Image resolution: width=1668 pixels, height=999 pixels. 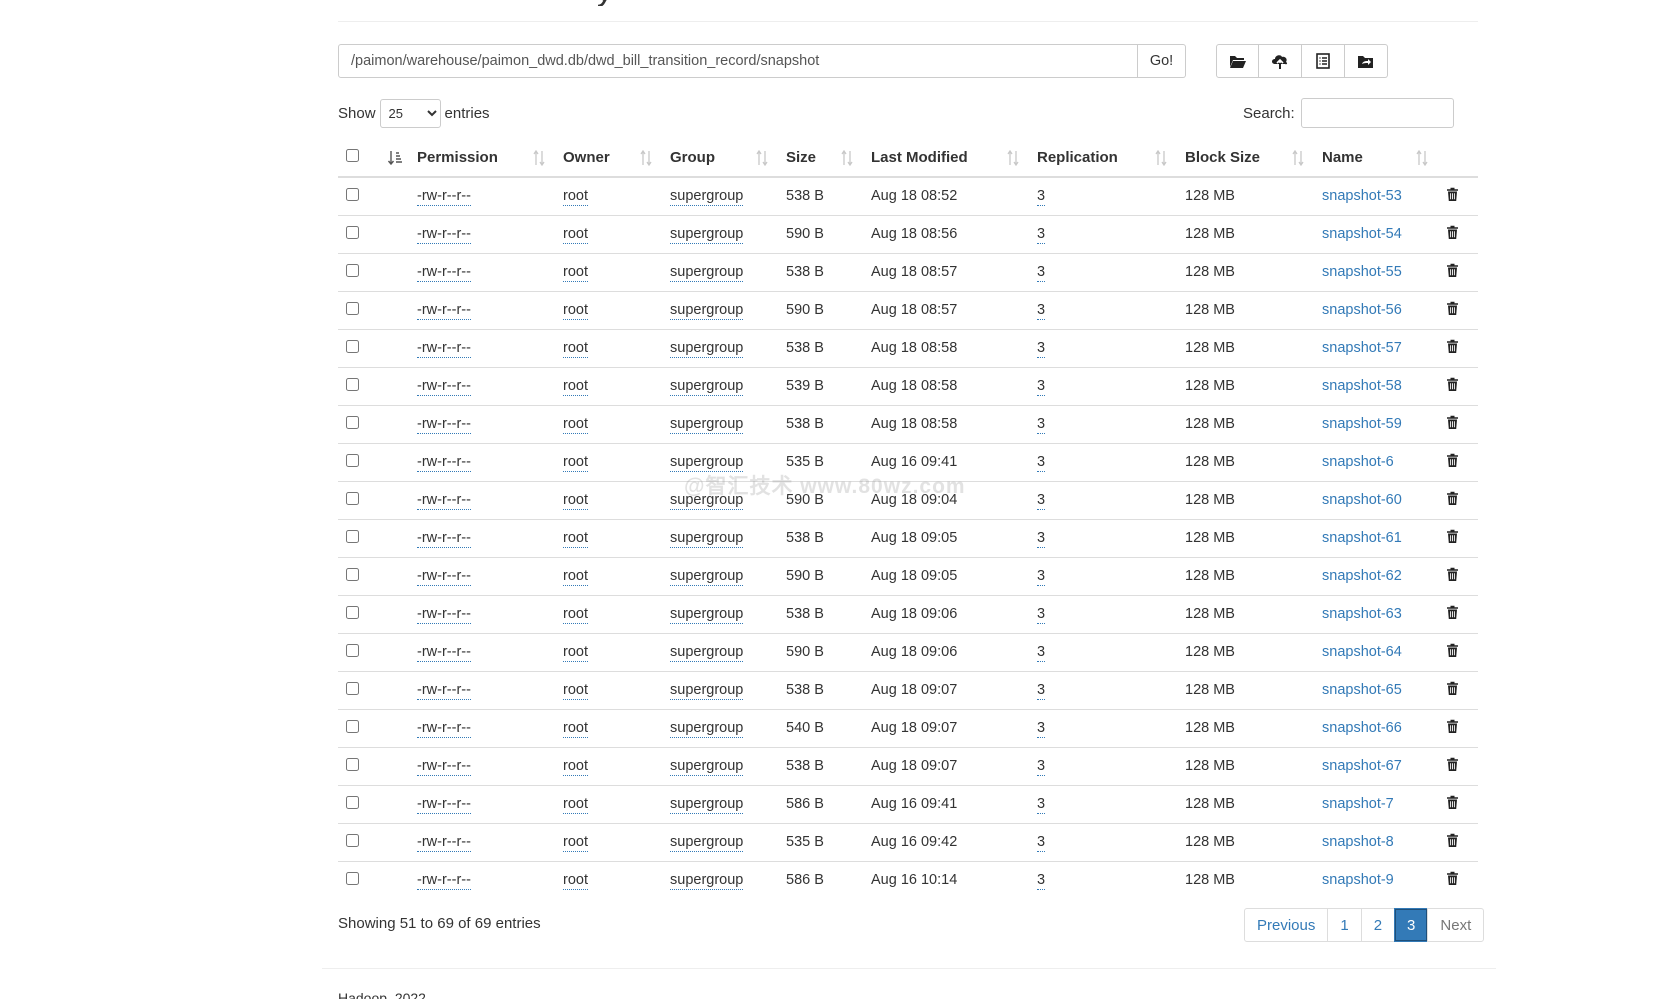 I want to click on file-name-link: snapshot-7, so click(x=1358, y=804).